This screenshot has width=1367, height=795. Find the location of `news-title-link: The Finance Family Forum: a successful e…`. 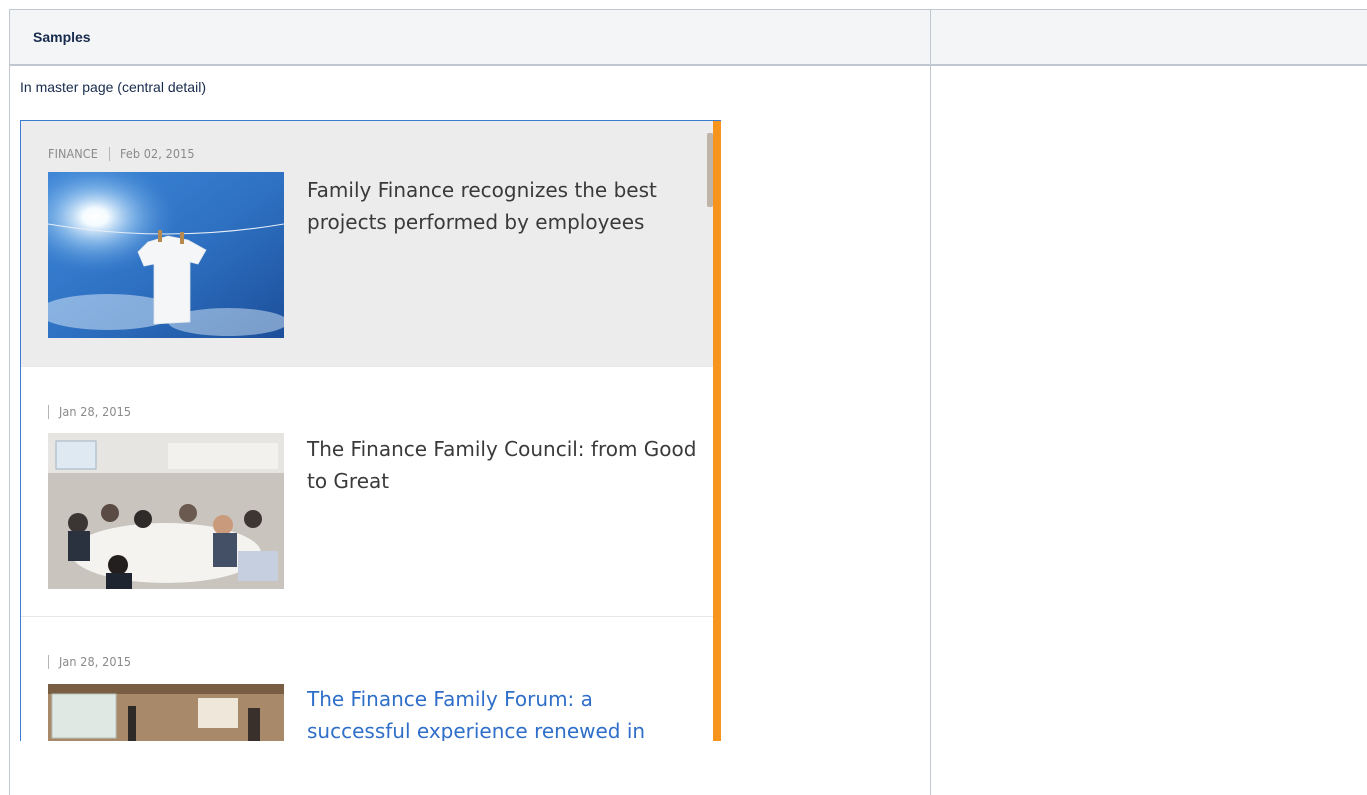

news-title-link: The Finance Family Forum: a successful e… is located at coordinates (502, 712).